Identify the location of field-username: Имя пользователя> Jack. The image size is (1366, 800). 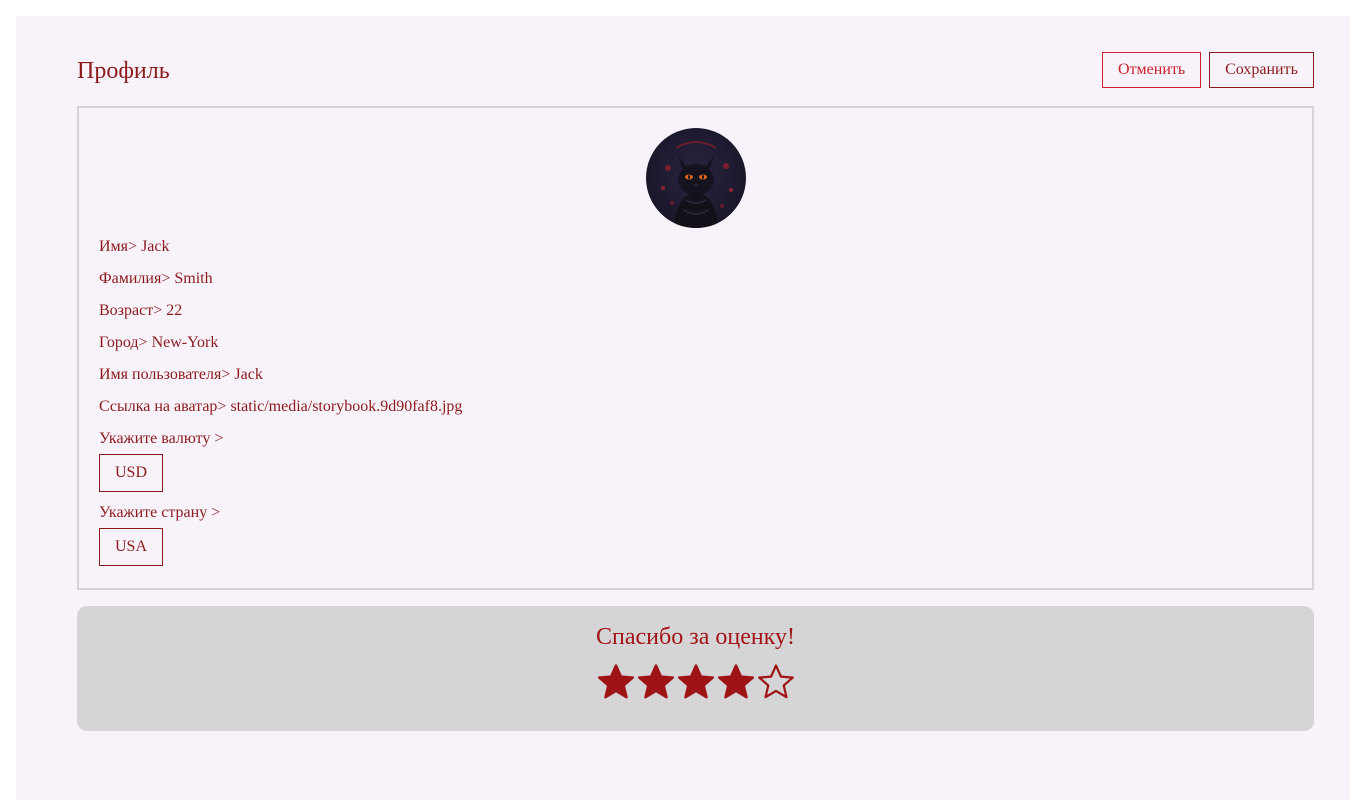
(649, 380).